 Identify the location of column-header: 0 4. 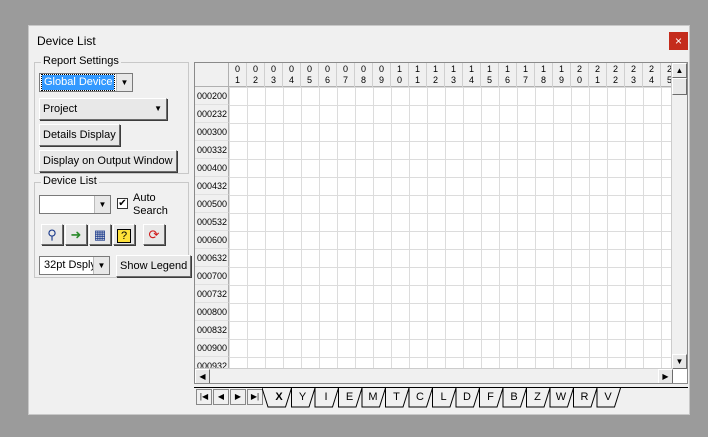
(292, 75).